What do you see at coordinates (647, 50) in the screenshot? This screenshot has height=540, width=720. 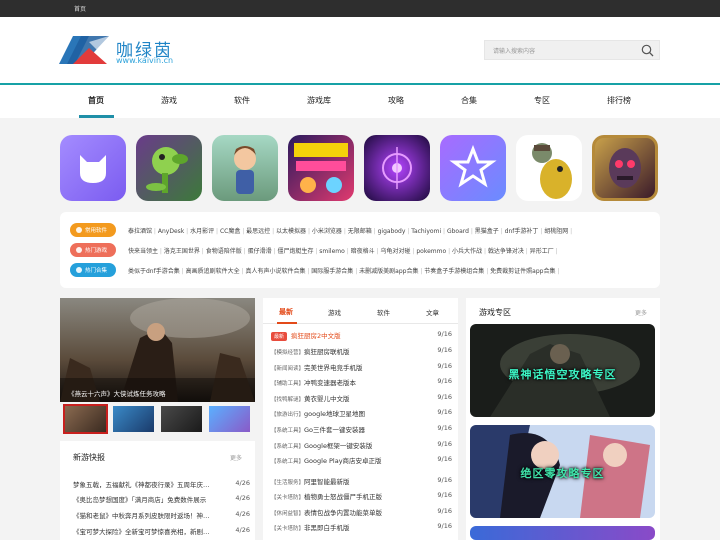 I see `search-icon` at bounding box center [647, 50].